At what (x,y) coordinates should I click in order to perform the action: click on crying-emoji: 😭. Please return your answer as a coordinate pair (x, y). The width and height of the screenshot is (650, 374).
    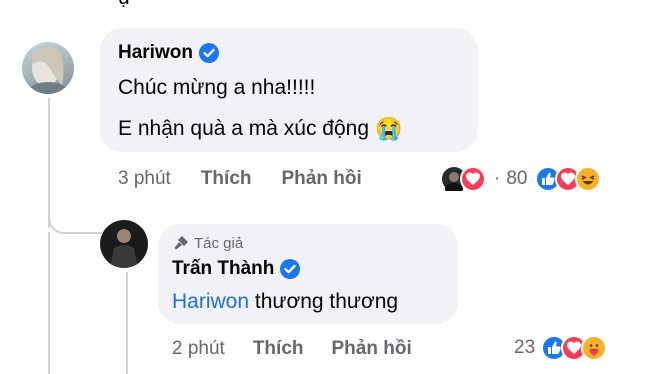
    Looking at the image, I should click on (389, 128).